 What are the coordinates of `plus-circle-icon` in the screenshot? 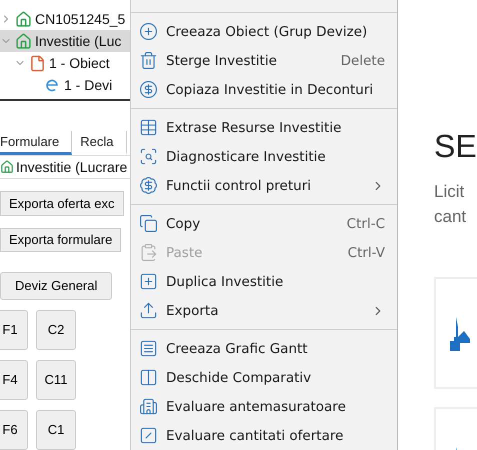 It's located at (148, 31).